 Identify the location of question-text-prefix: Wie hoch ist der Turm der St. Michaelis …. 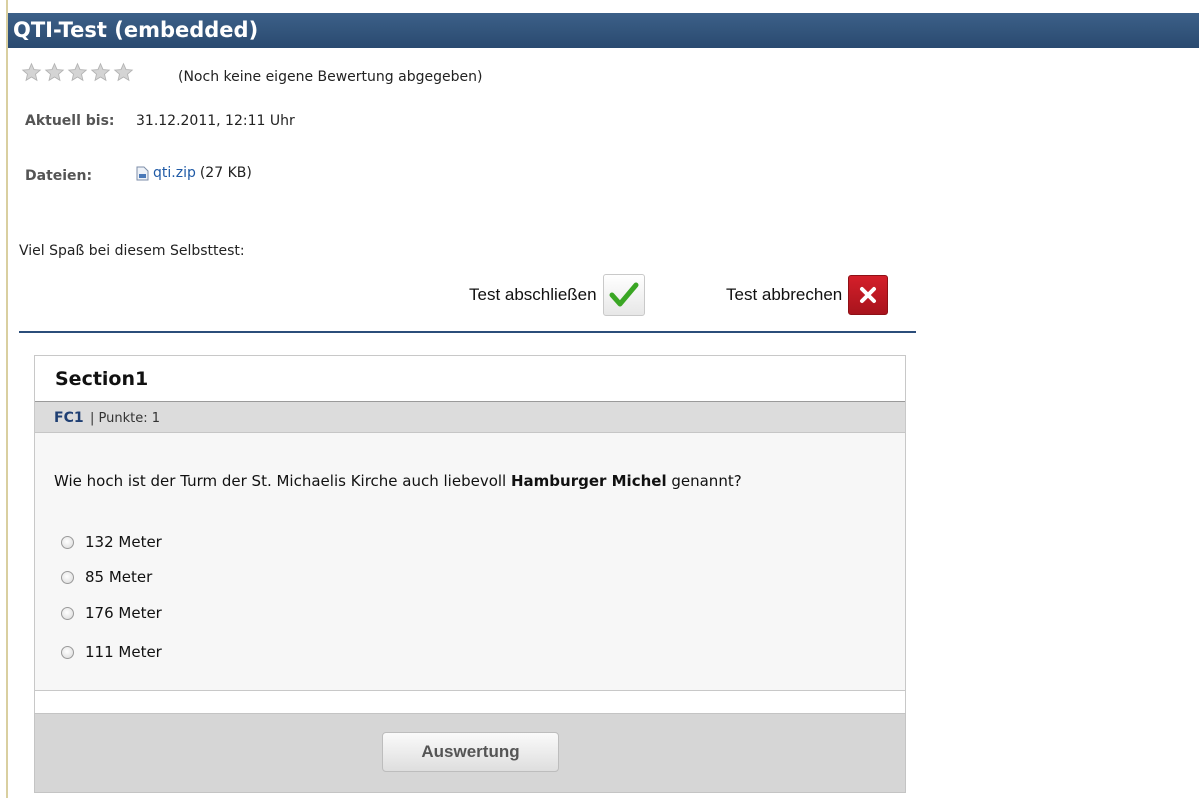
(282, 481).